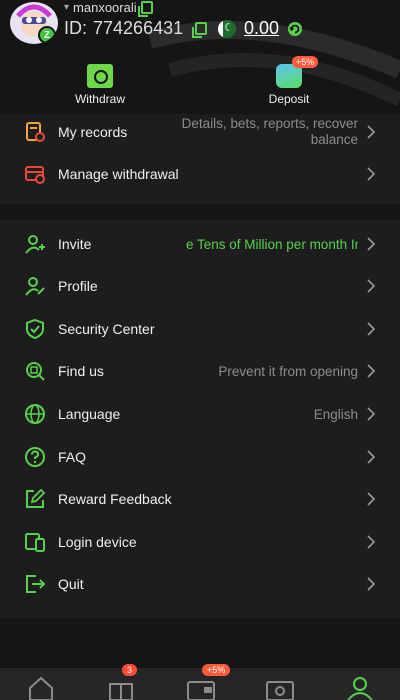 Image resolution: width=400 pixels, height=700 pixels. What do you see at coordinates (122, 682) in the screenshot?
I see `nav-gift: 3` at bounding box center [122, 682].